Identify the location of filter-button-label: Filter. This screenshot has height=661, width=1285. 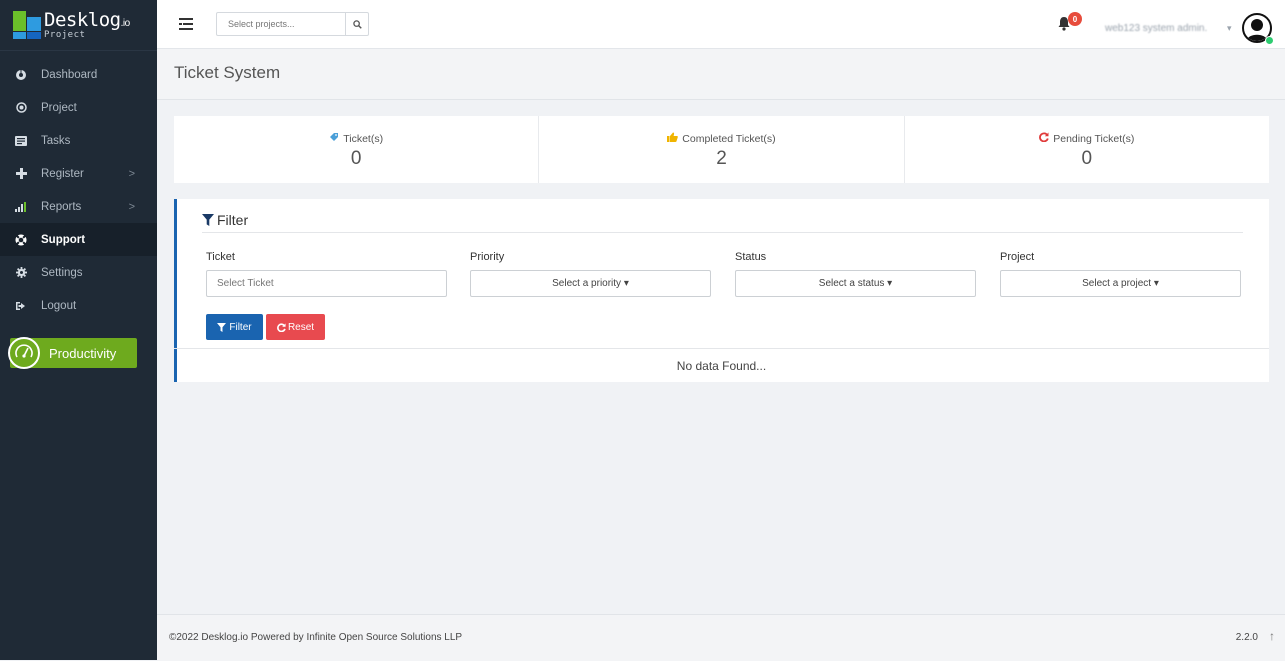
(240, 327).